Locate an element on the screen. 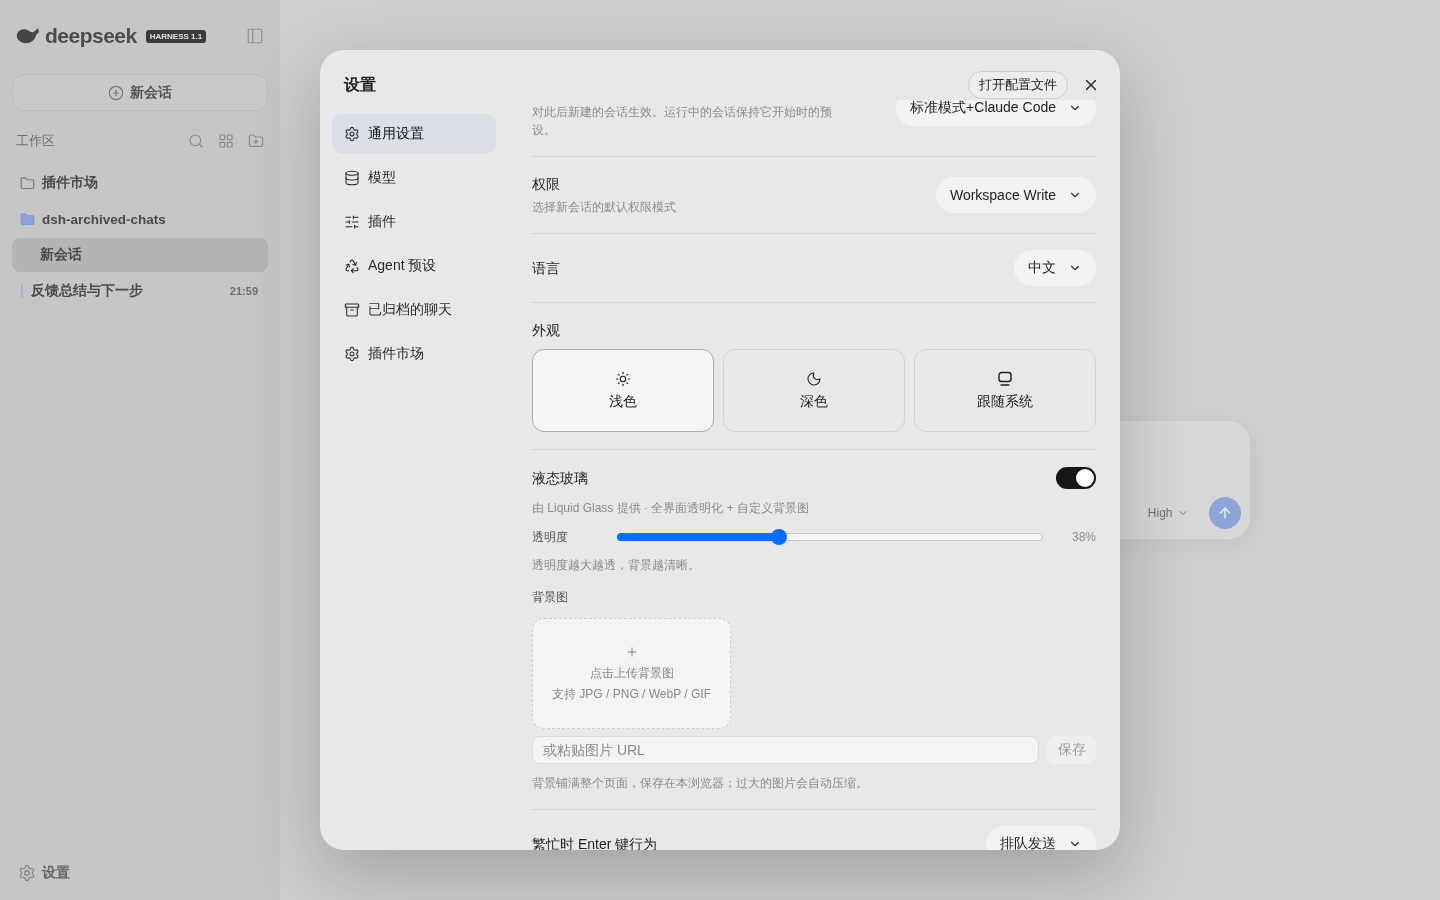 The width and height of the screenshot is (1440, 900). nav-item: 模型 is located at coordinates (414, 178).